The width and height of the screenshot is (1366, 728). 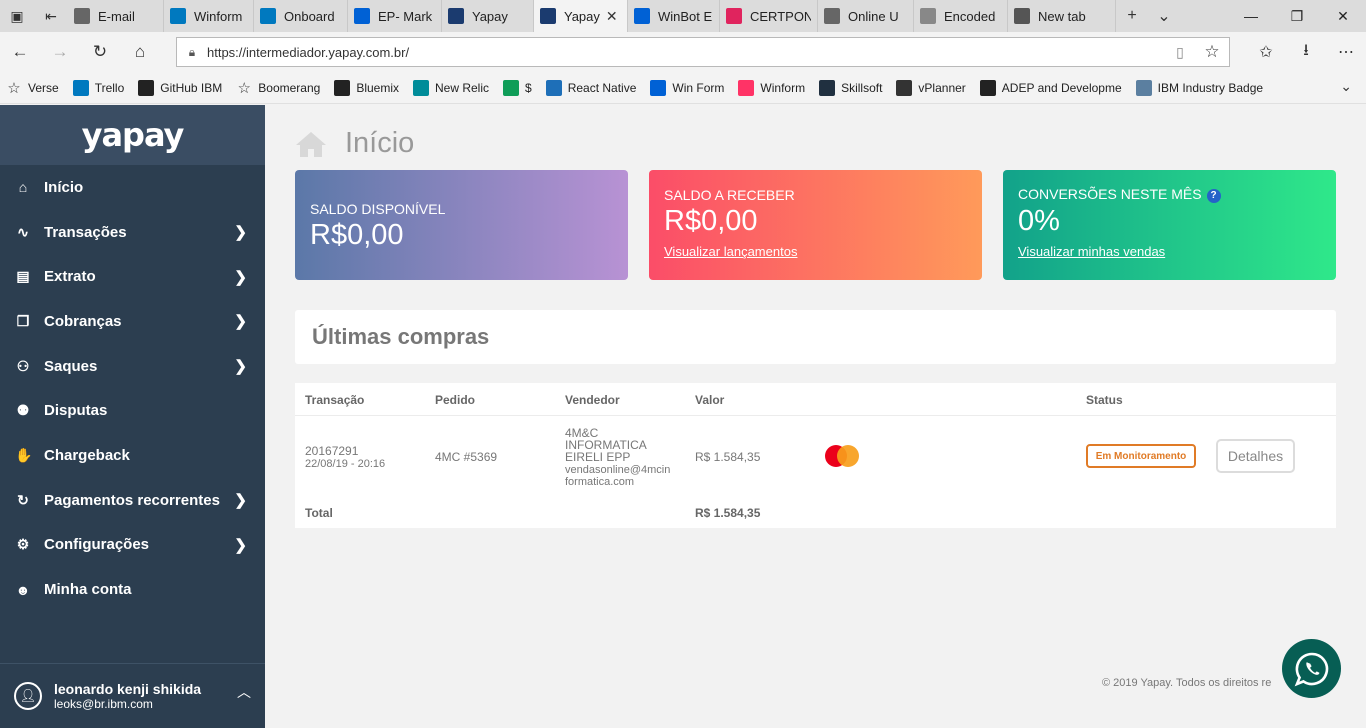 I want to click on tab-title: New tab, so click(x=1062, y=16).